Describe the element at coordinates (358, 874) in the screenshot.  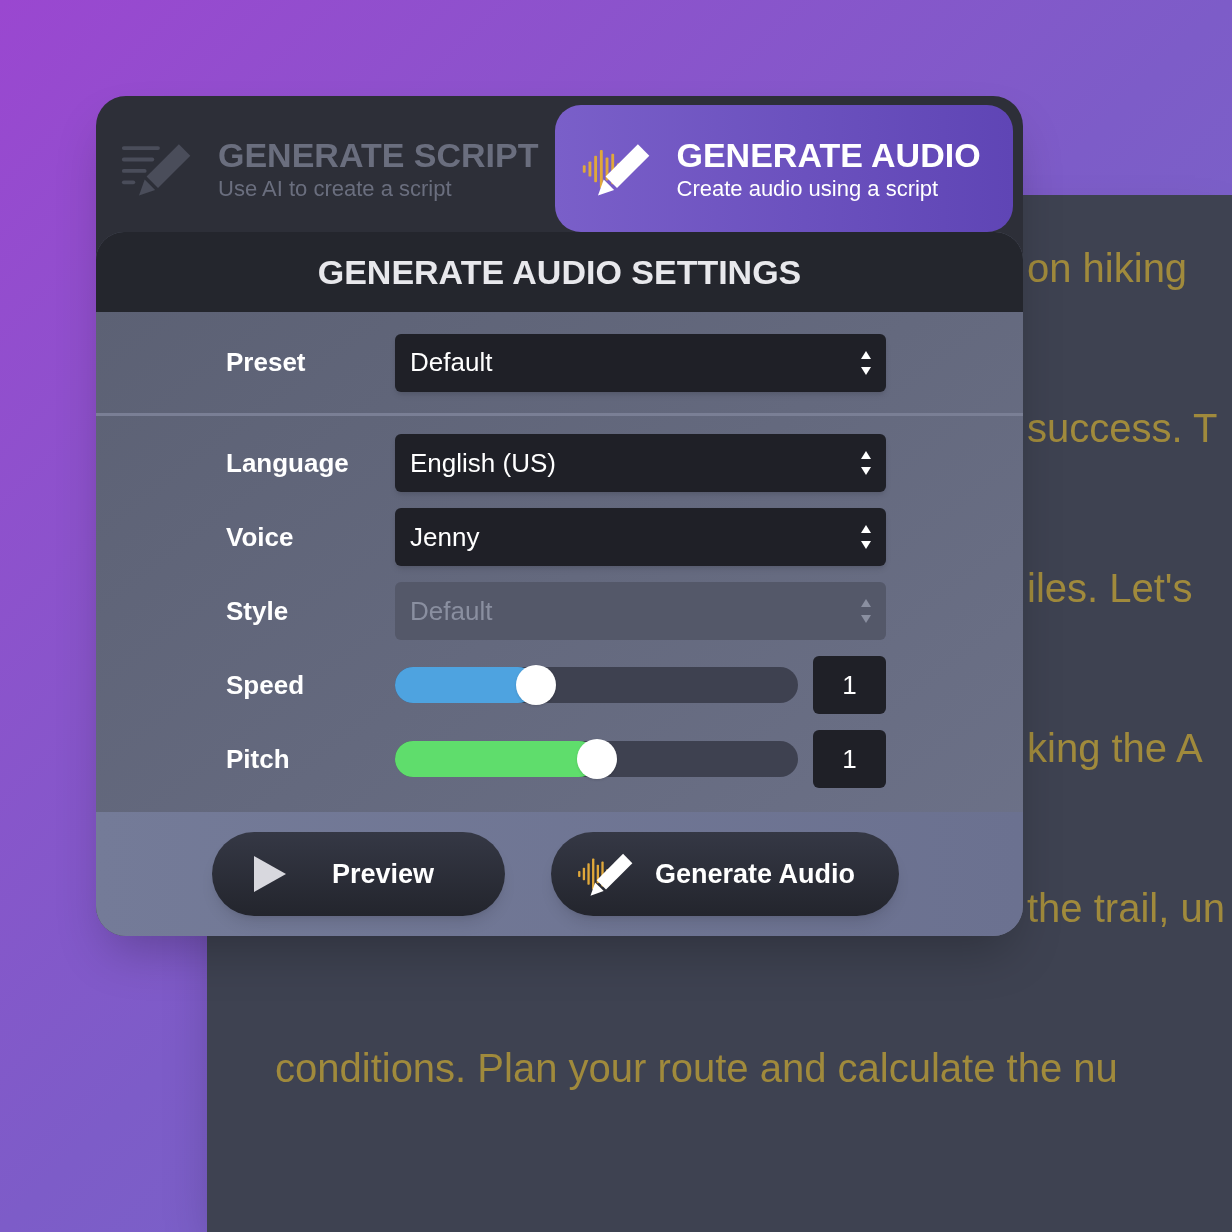
I see `preview-button: Preview` at that location.